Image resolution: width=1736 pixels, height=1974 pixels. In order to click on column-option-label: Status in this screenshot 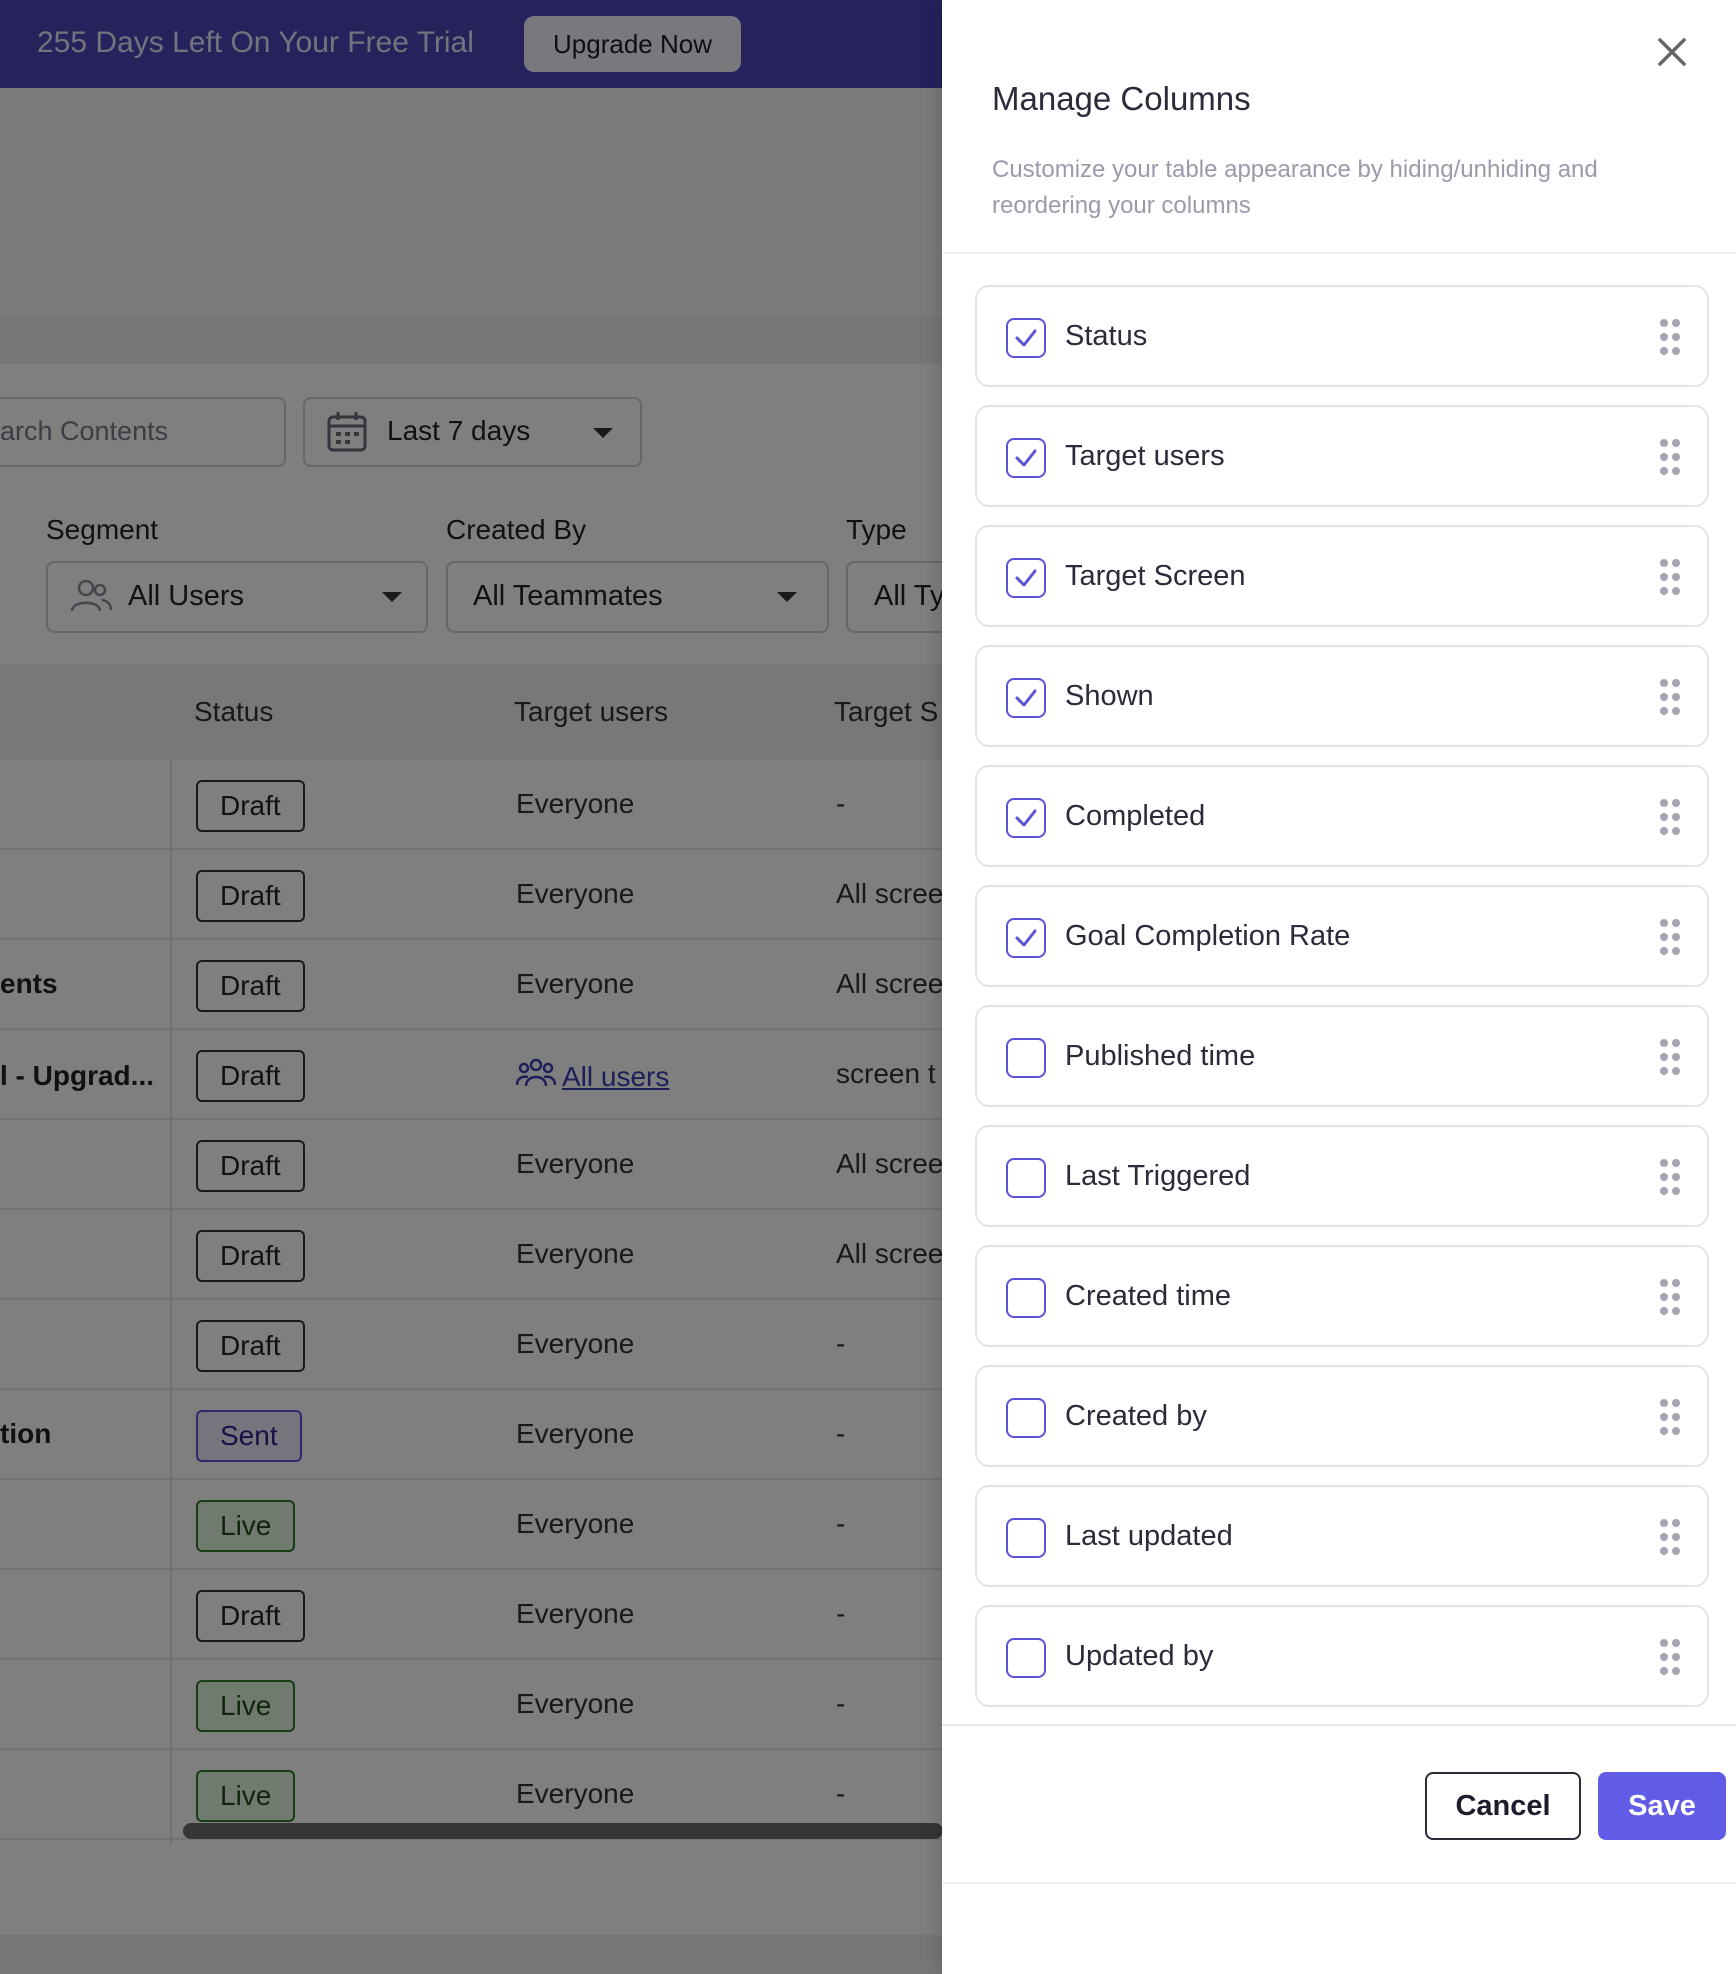, I will do `click(1106, 336)`.